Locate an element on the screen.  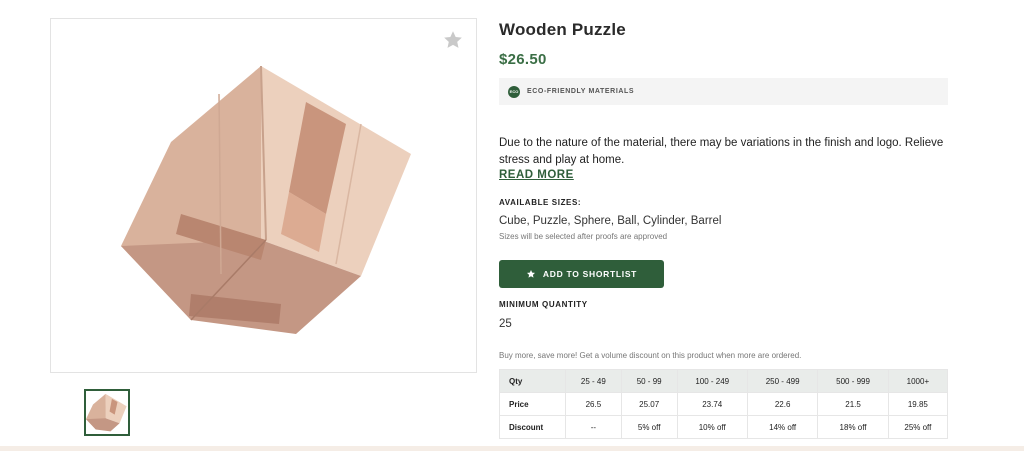
table-cell: 10% off is located at coordinates (712, 427).